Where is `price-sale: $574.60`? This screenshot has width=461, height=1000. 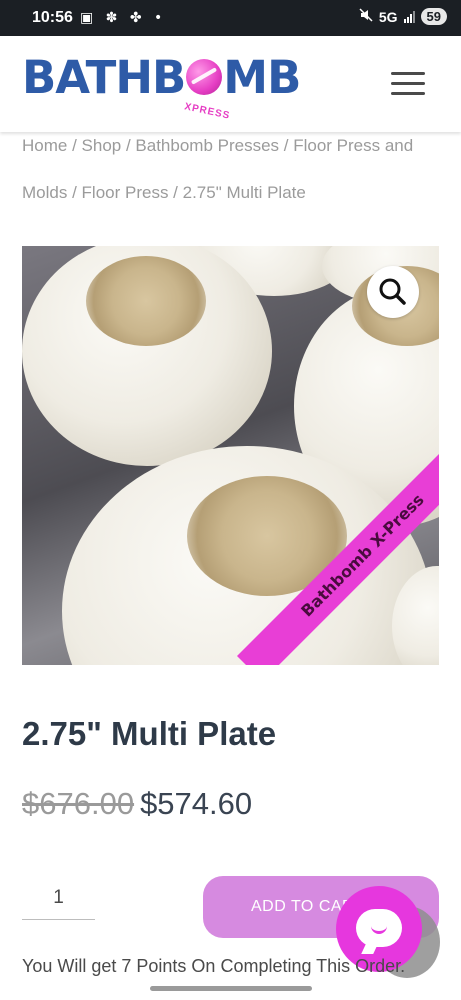 price-sale: $574.60 is located at coordinates (196, 803).